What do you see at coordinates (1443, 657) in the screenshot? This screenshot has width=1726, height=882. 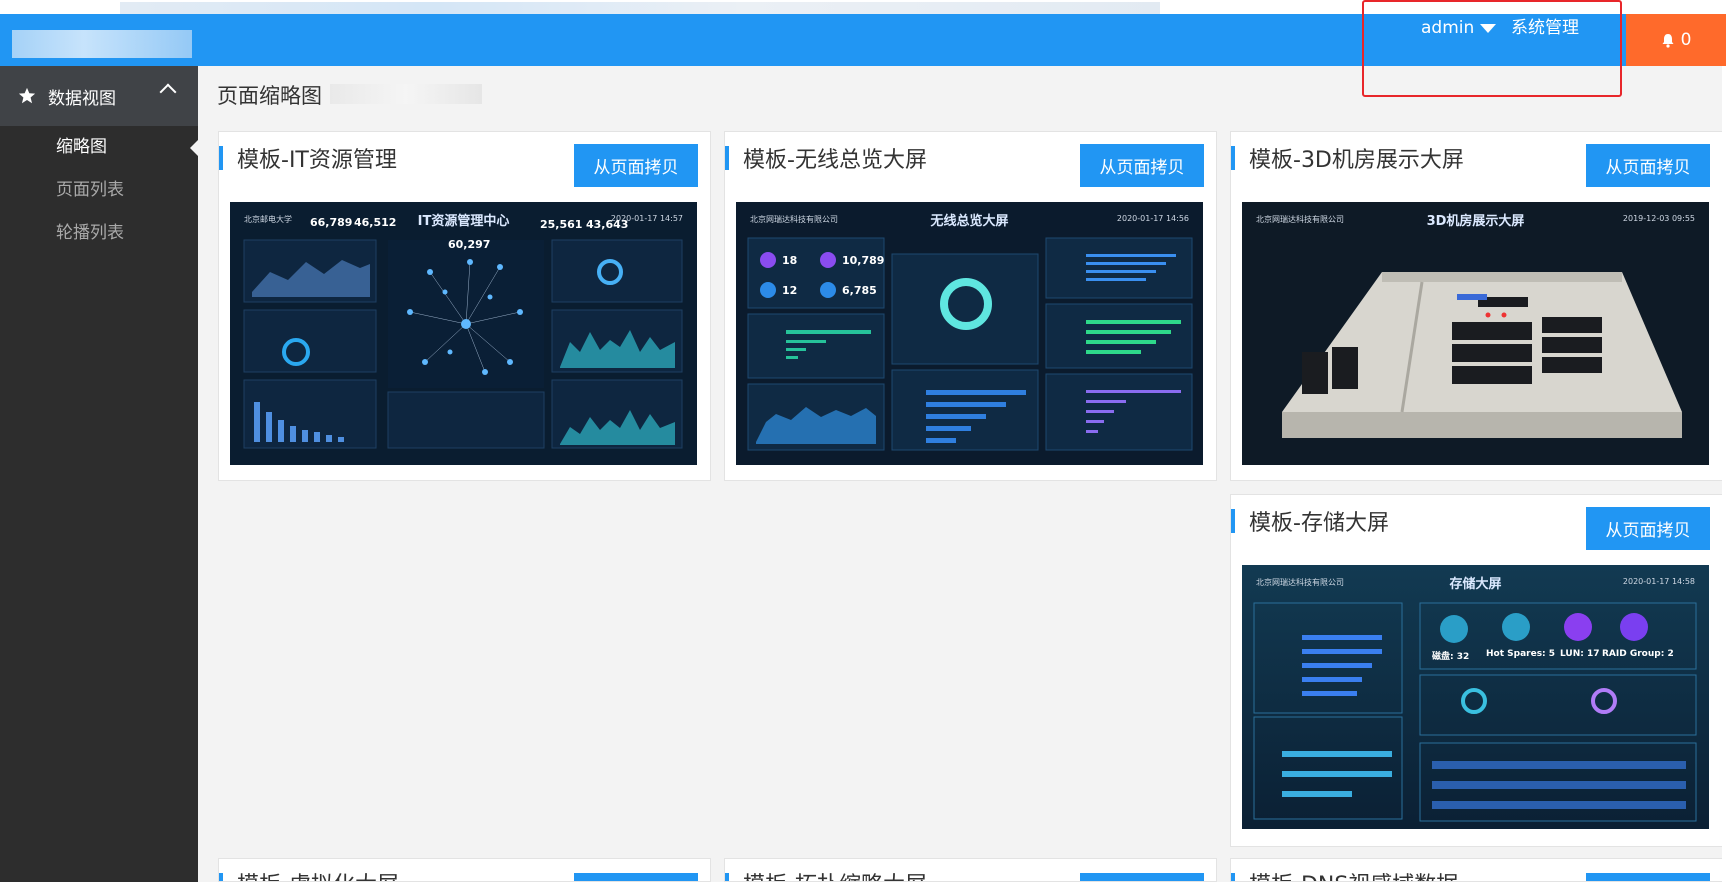 I see `stat-label: 磁盘:` at bounding box center [1443, 657].